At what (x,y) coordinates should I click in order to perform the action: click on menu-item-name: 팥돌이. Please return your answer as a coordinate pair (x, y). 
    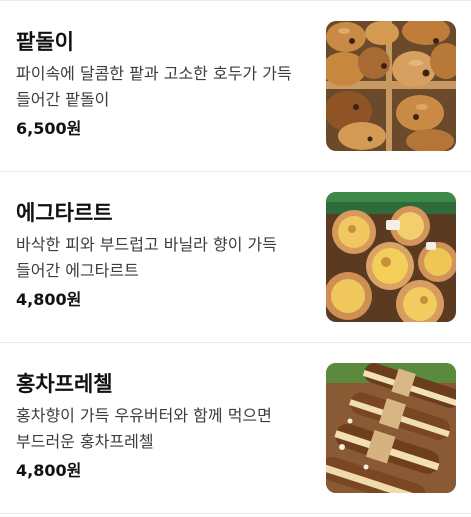
    Looking at the image, I should click on (45, 42).